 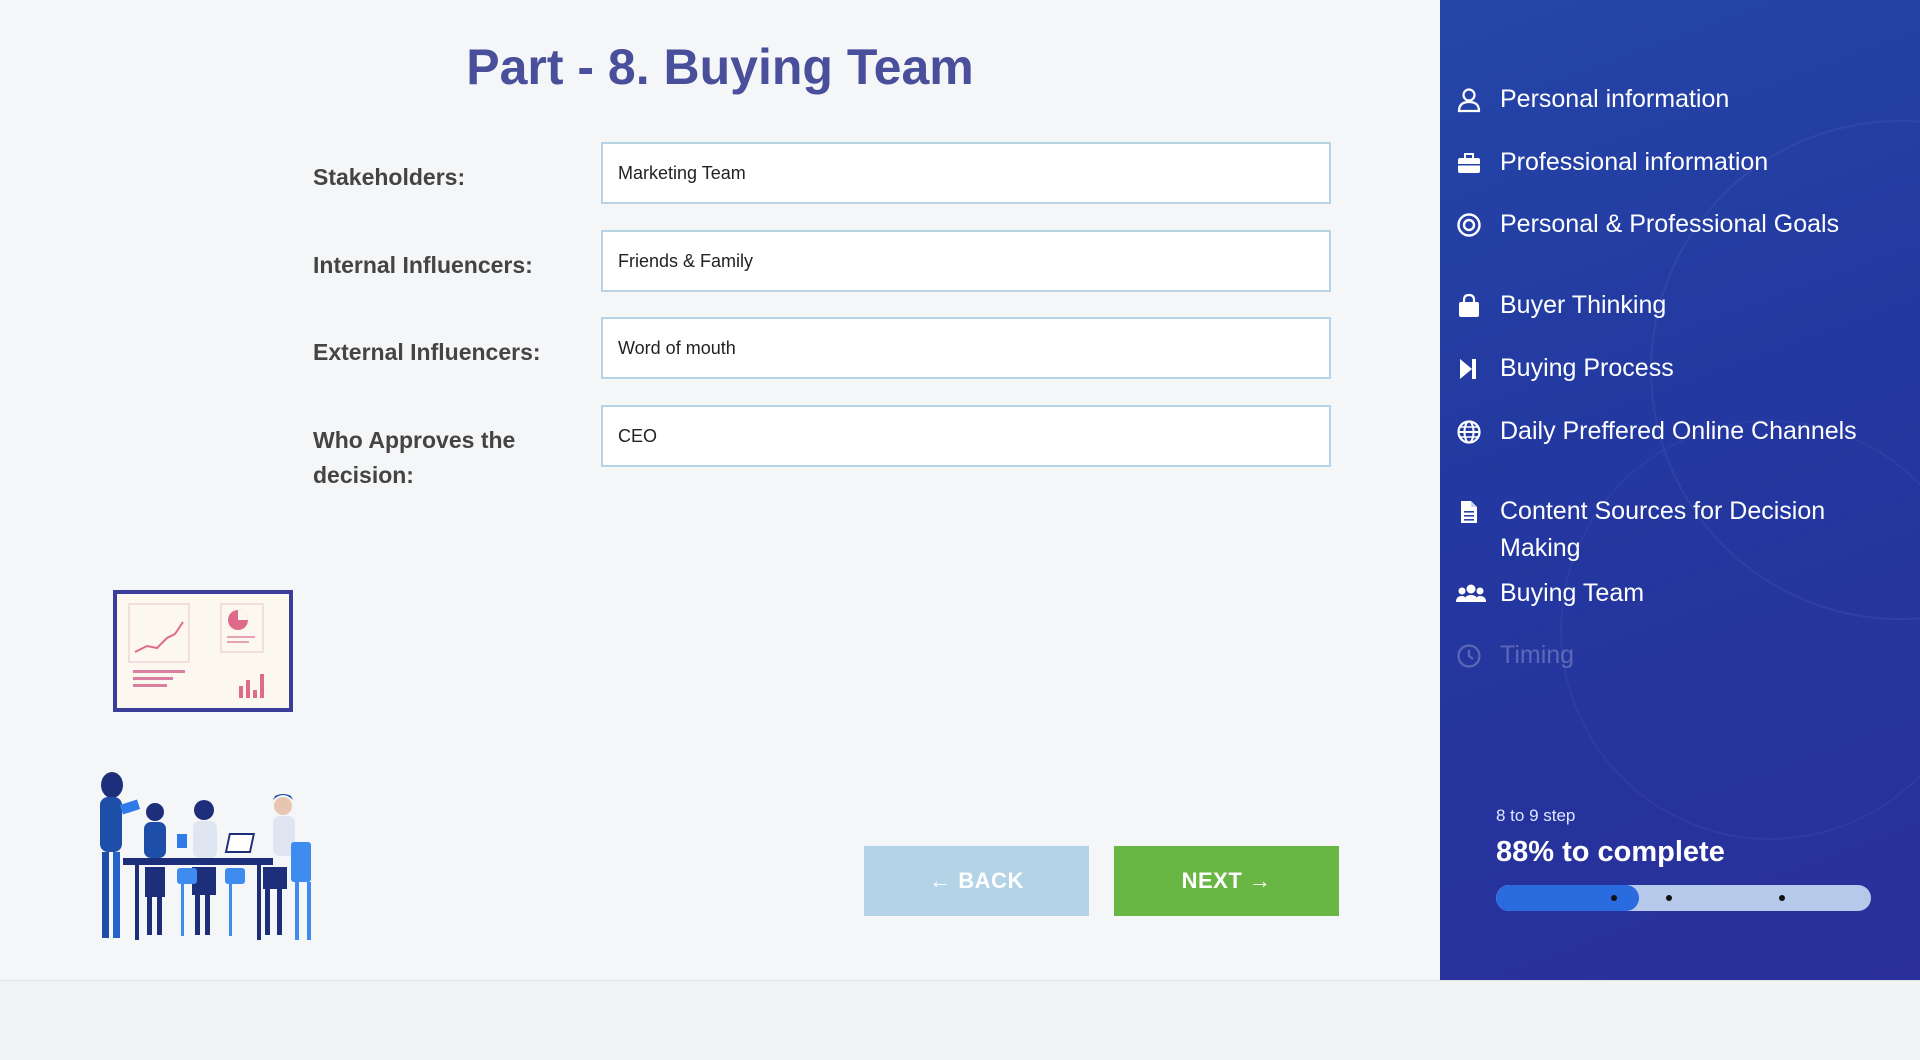 What do you see at coordinates (966, 173) in the screenshot?
I see `stakeholders-input` at bounding box center [966, 173].